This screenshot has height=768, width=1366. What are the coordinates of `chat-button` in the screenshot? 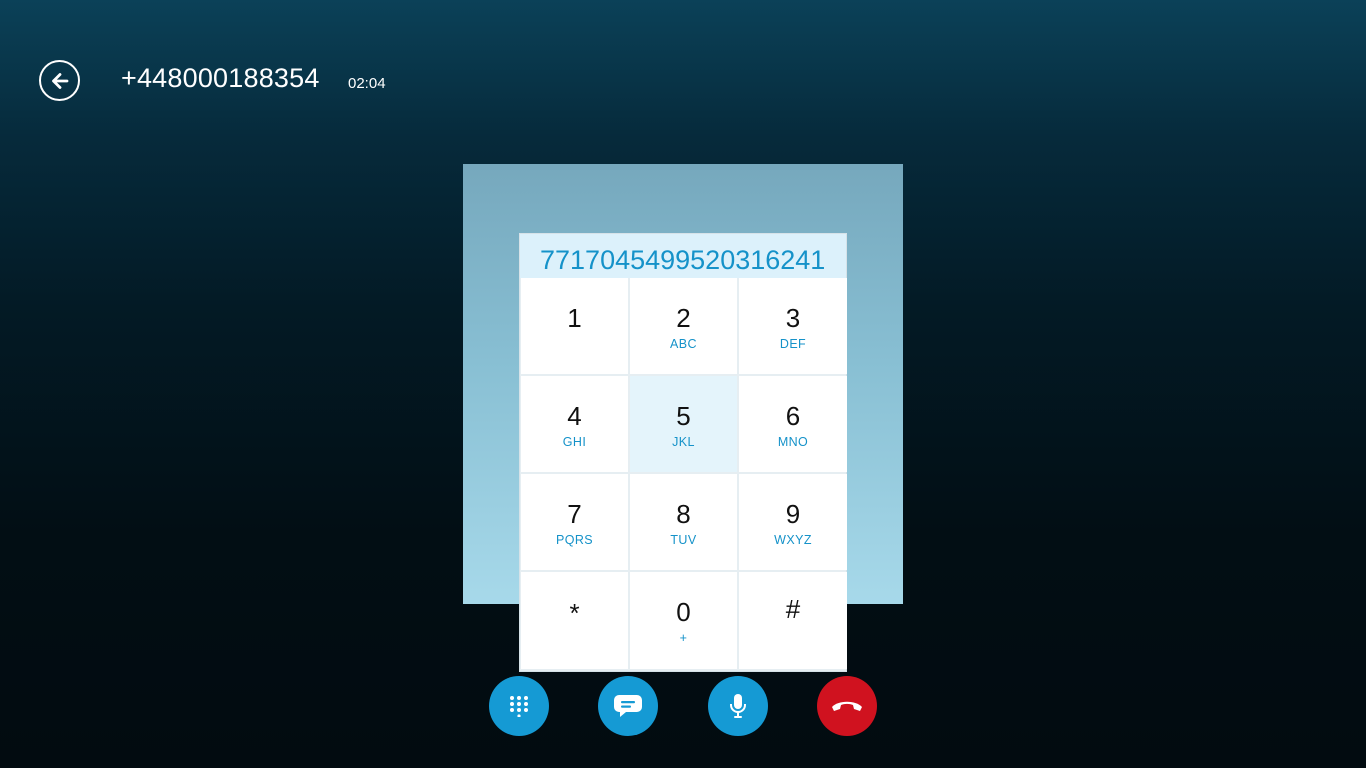 It's located at (628, 706).